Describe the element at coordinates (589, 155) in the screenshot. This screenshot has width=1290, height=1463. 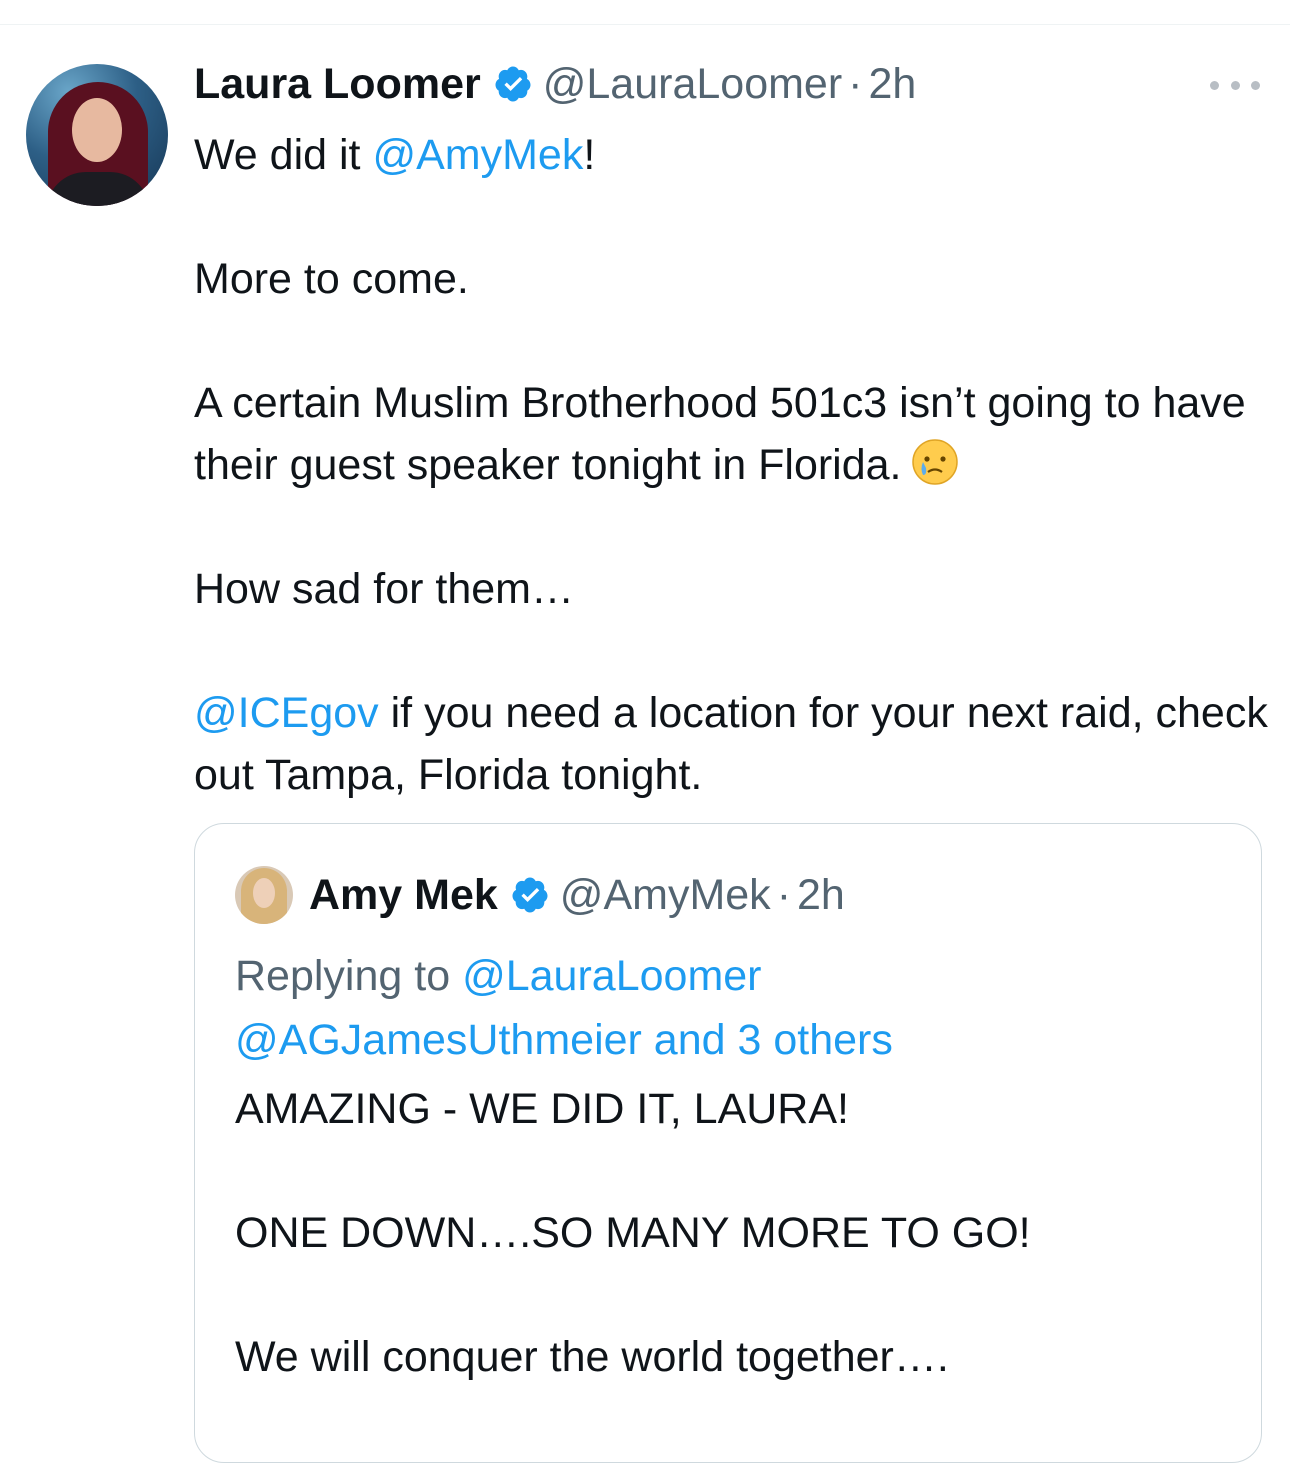
I see `text-fragment: !` at that location.